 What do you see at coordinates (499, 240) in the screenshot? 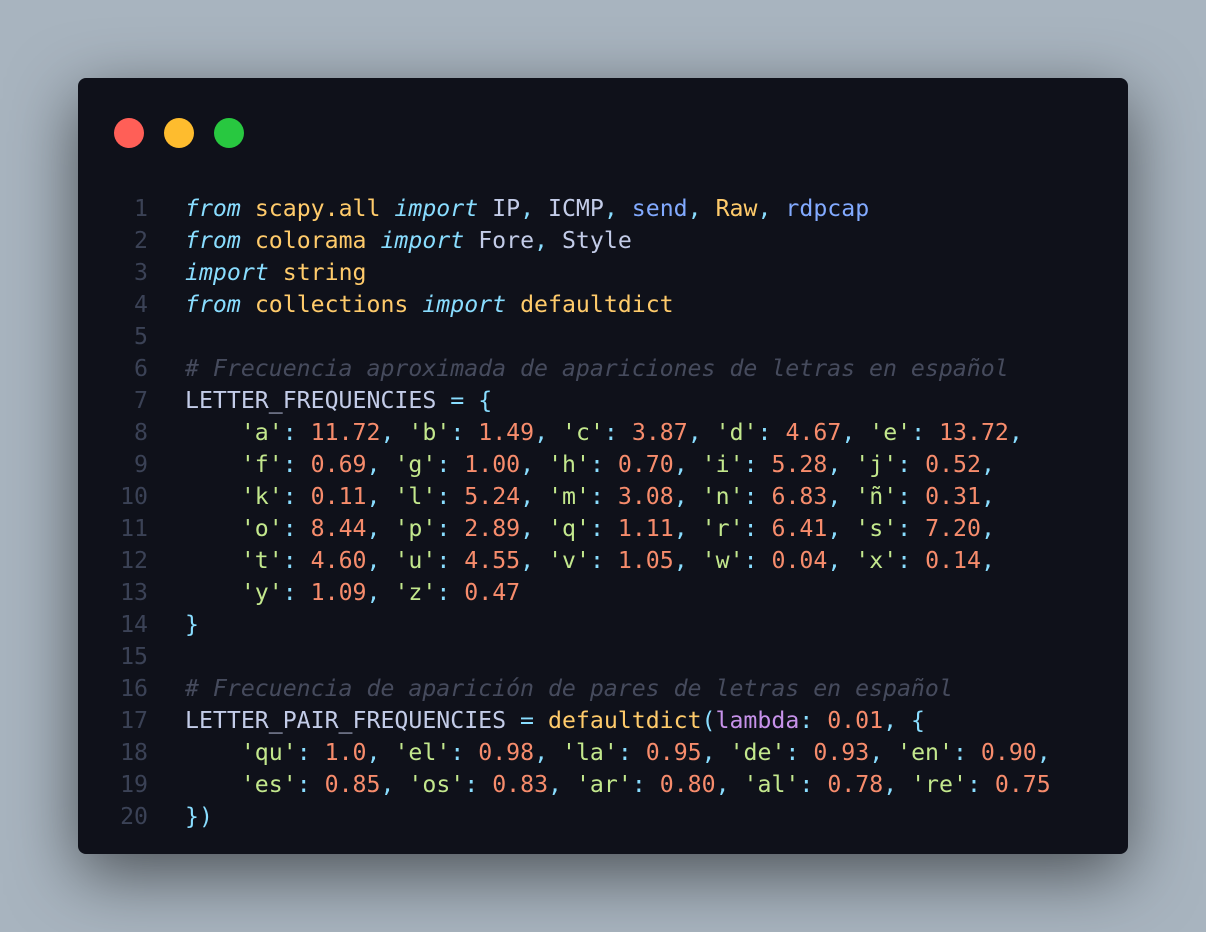
I see `code-token-default: Fore` at bounding box center [499, 240].